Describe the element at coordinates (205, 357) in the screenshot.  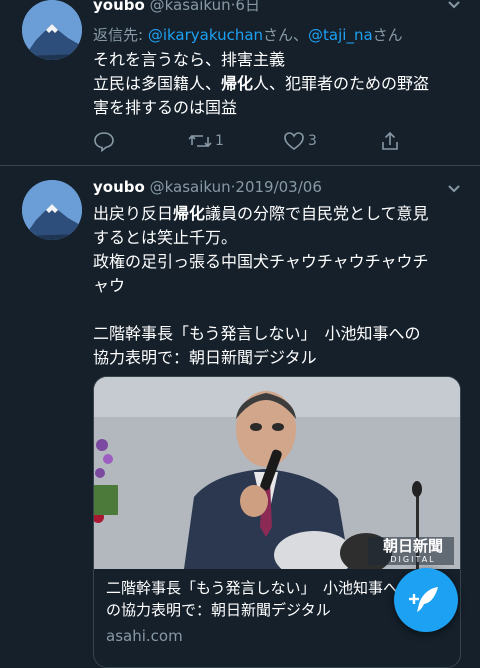
I see `text-line: 協力表明で：朝日新聞デジタル` at that location.